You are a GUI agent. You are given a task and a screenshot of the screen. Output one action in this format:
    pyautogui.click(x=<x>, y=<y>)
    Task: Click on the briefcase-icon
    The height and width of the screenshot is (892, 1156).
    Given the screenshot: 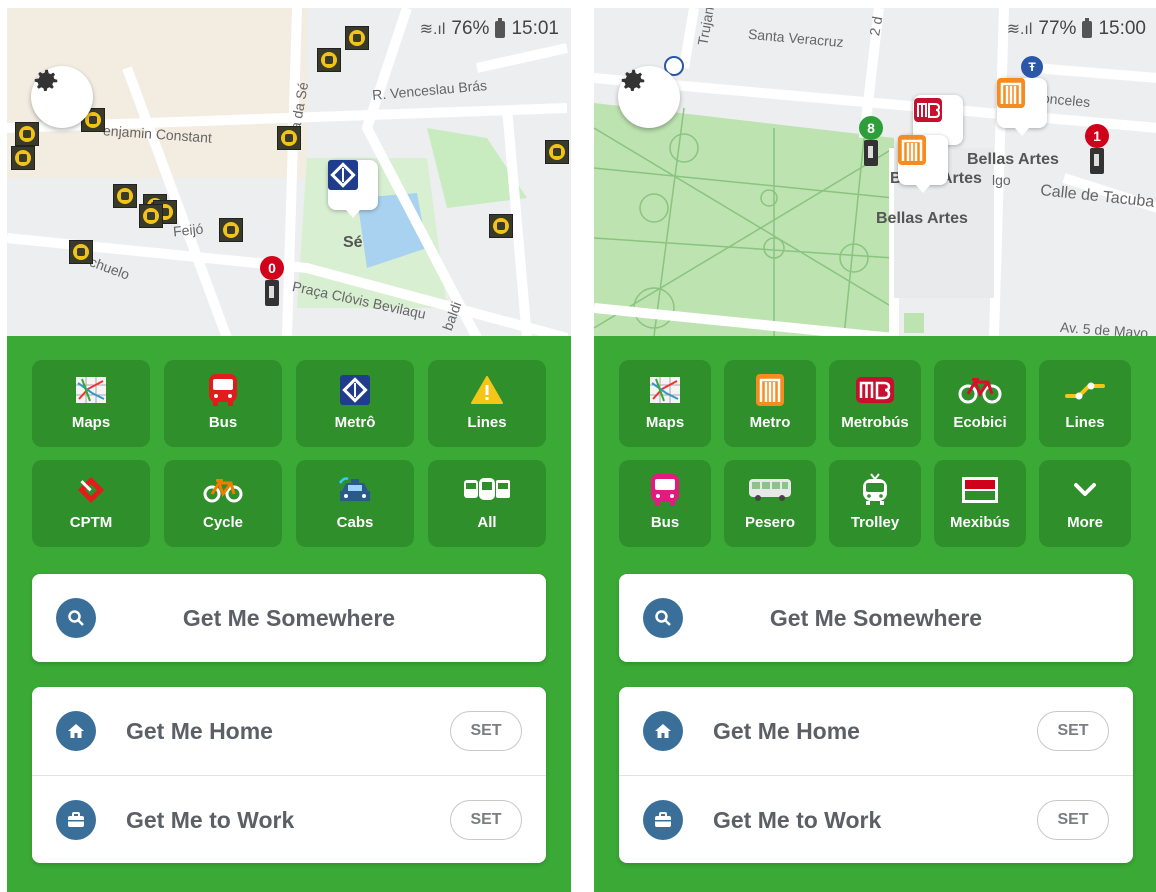 What is the action you would take?
    pyautogui.click(x=663, y=819)
    